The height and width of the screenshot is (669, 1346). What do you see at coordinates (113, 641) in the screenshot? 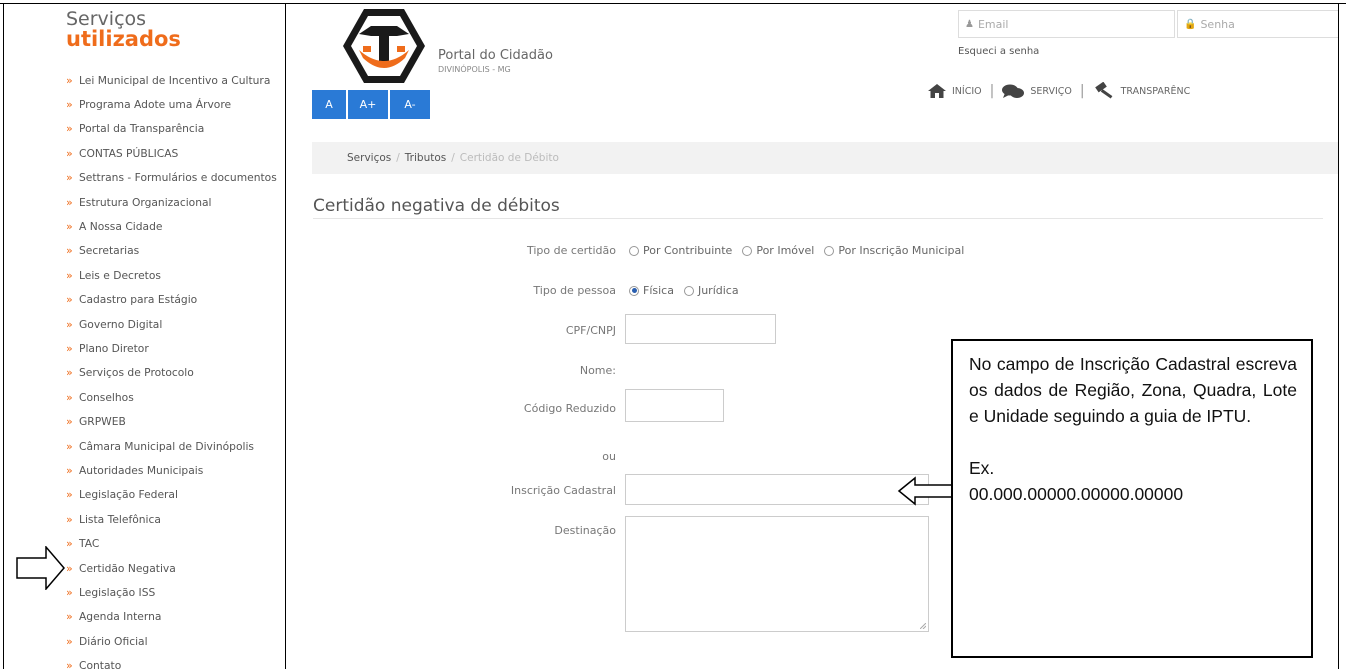
I see `sidebar-item-label: Diário Oficial` at bounding box center [113, 641].